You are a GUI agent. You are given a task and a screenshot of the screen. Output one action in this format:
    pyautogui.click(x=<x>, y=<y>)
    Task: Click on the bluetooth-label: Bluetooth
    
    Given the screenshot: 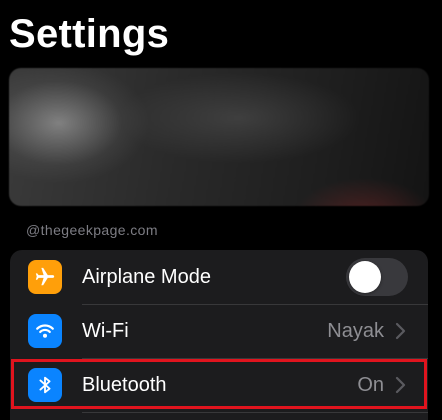 What is the action you would take?
    pyautogui.click(x=124, y=384)
    